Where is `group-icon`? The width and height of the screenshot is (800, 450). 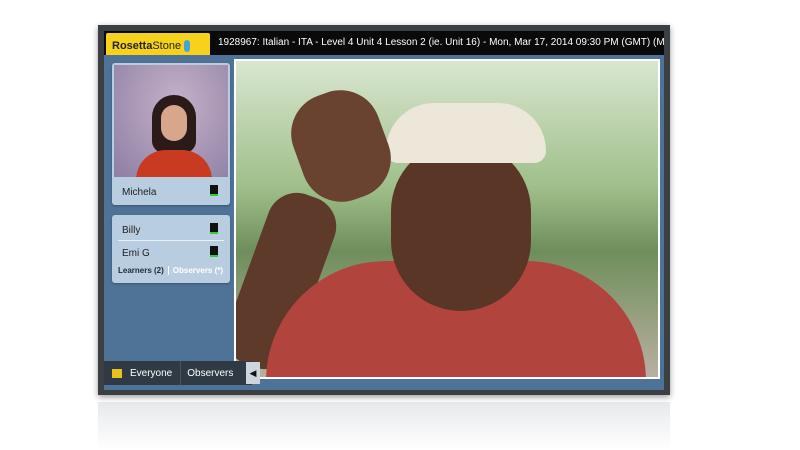 group-icon is located at coordinates (117, 373).